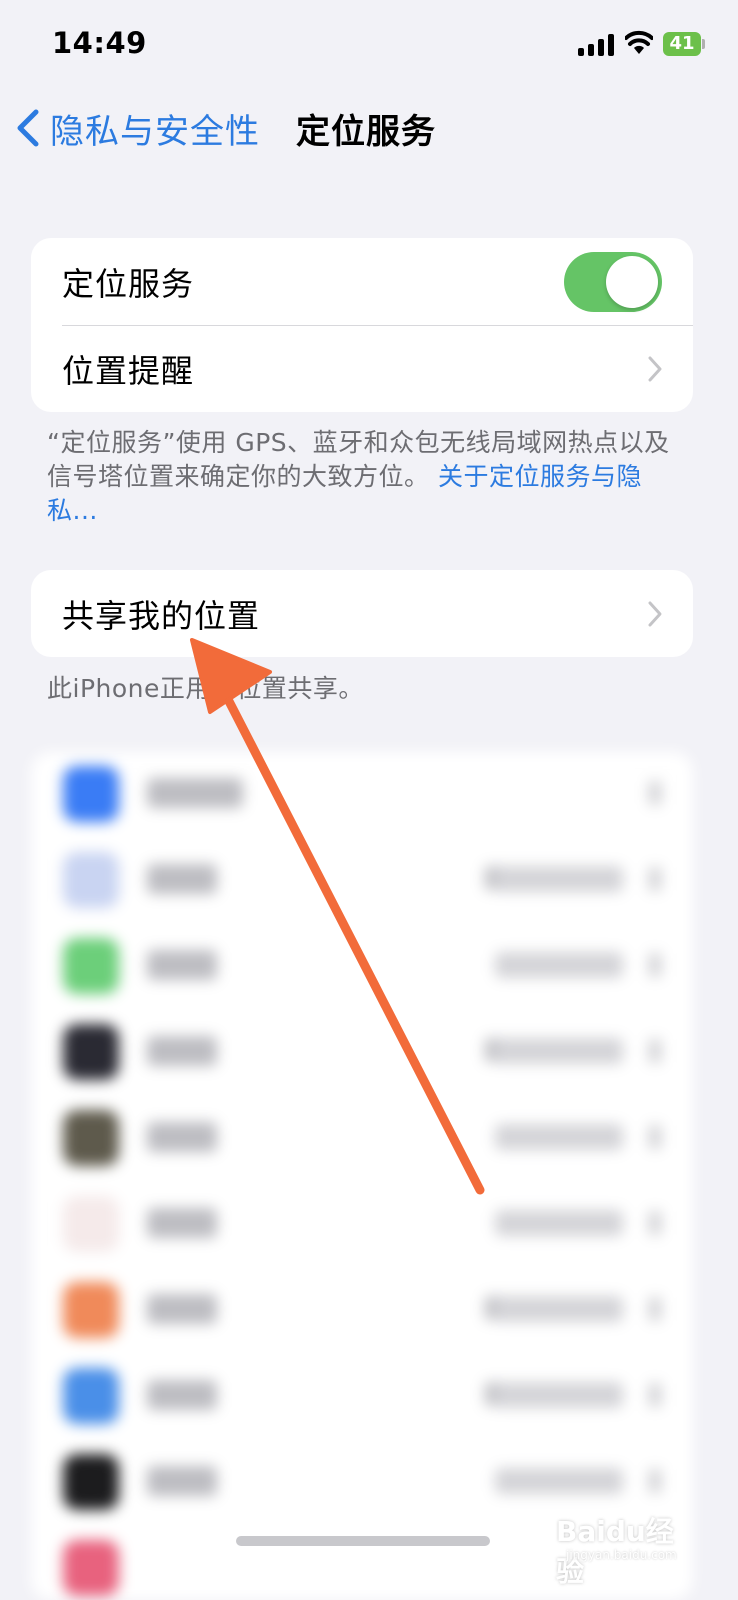  What do you see at coordinates (369, 45) in the screenshot?
I see `status-bar: 14:49 41` at bounding box center [369, 45].